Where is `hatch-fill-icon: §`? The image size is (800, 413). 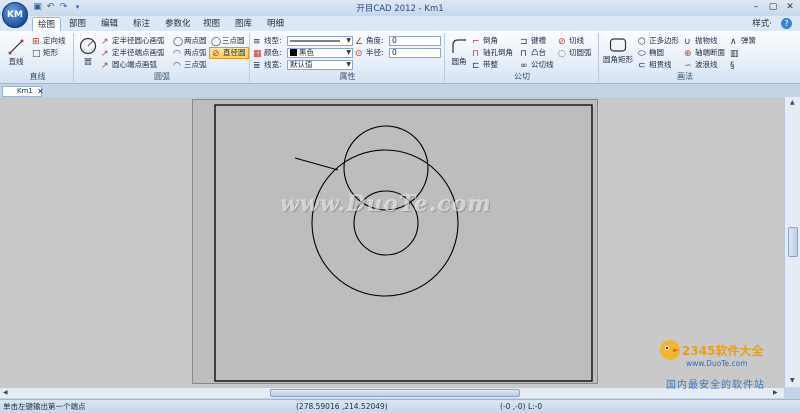 hatch-fill-icon: § is located at coordinates (732, 66).